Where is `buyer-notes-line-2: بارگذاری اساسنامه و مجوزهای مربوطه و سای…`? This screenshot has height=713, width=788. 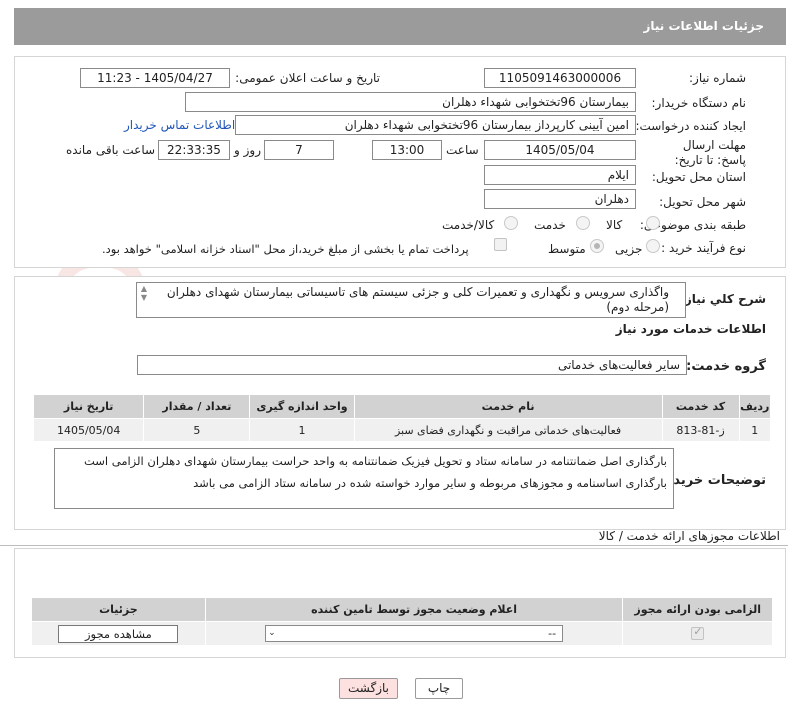
buyer-notes-line-2: بارگذاری اساسنامه و مجوزهای مربوطه و سای… is located at coordinates (430, 483).